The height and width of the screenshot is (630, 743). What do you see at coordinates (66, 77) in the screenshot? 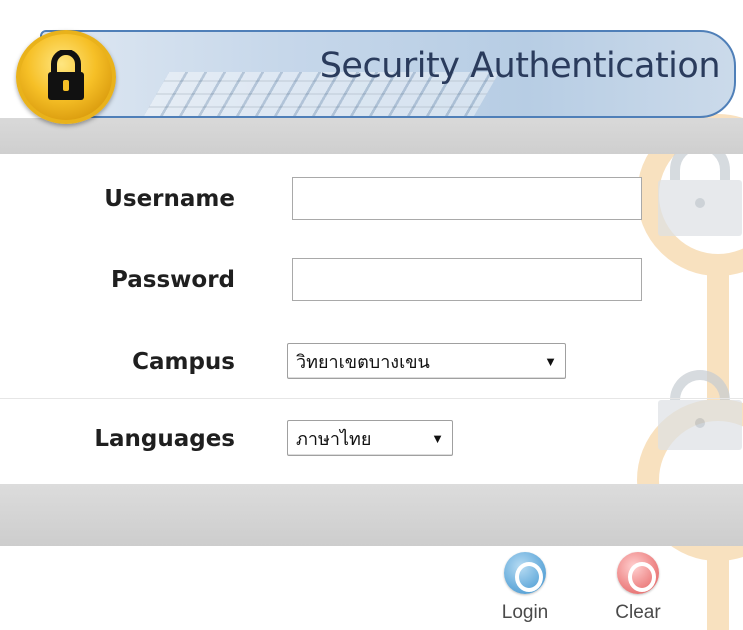
I see `padlock-icon` at bounding box center [66, 77].